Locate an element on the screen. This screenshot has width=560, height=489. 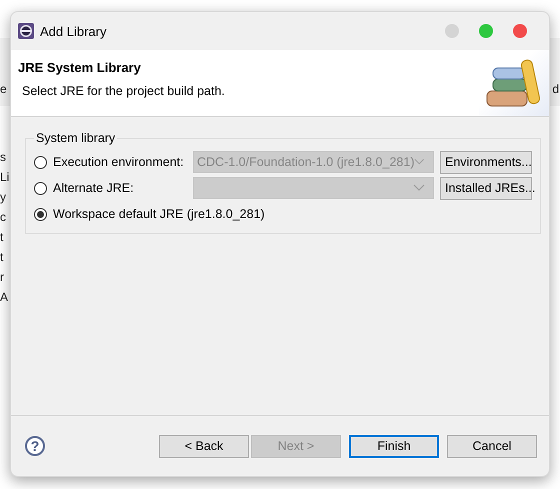
window-title: Add Library is located at coordinates (73, 31).